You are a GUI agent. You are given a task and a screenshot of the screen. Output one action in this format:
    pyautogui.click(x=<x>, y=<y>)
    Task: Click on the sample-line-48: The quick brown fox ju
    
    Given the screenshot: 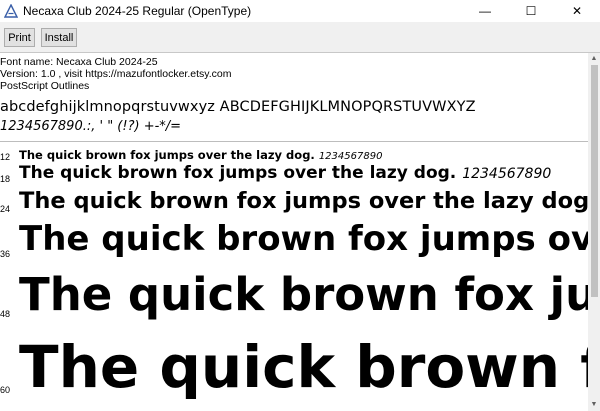 What is the action you would take?
    pyautogui.click(x=303, y=294)
    